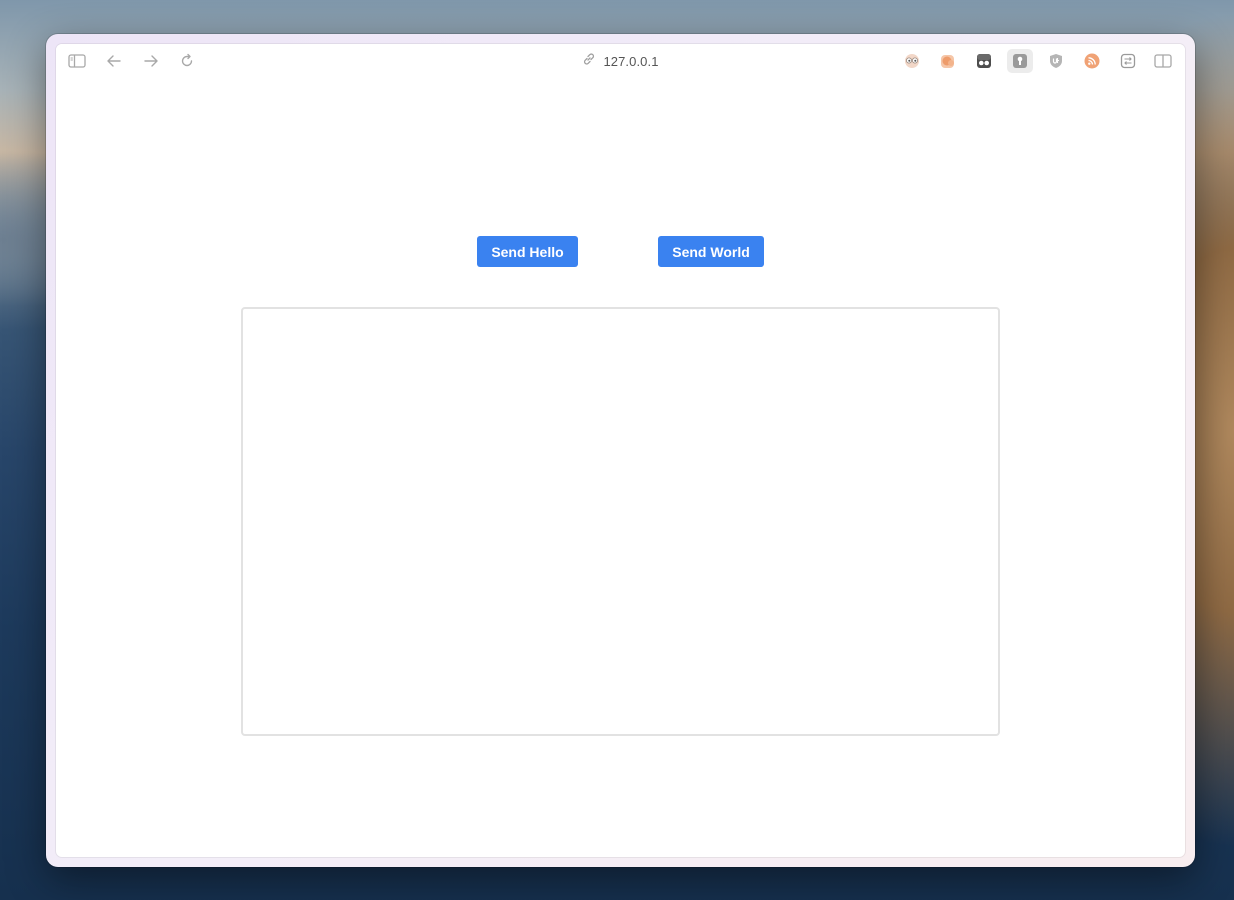 The width and height of the screenshot is (1234, 900). I want to click on shield-extension-icon, so click(1056, 61).